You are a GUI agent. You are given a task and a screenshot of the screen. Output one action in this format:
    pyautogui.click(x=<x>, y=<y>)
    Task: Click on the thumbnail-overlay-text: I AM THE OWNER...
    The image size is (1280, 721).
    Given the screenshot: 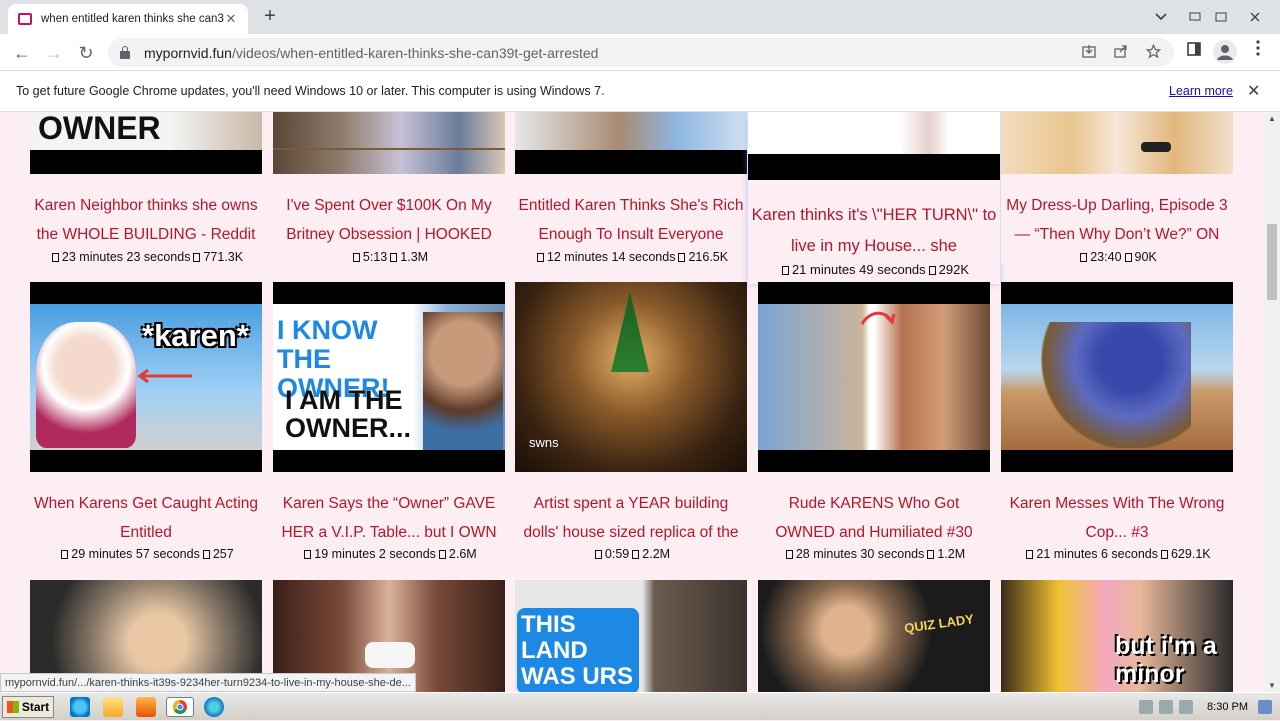 What is the action you would take?
    pyautogui.click(x=348, y=414)
    